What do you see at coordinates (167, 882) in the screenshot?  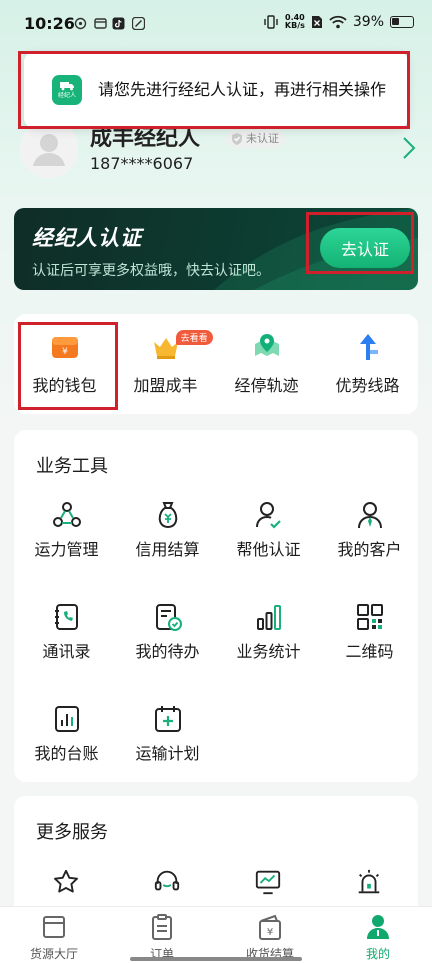 I see `headset-icon` at bounding box center [167, 882].